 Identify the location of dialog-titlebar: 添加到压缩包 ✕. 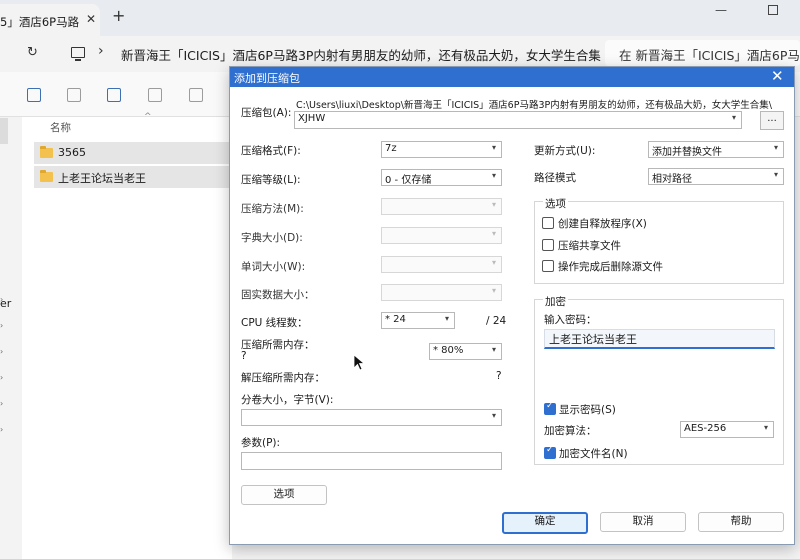
(512, 77).